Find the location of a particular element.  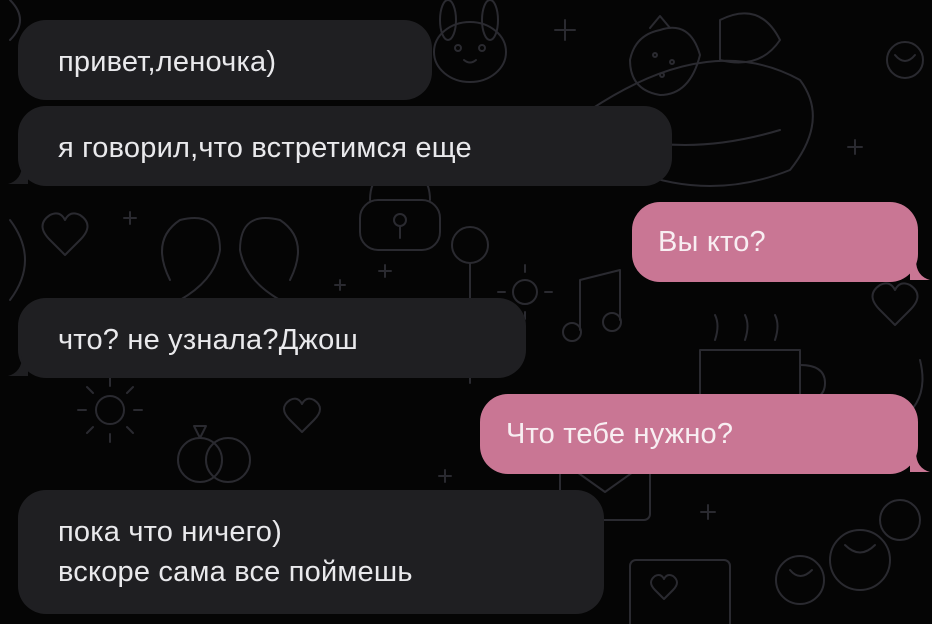

incoming-message: что? не узнала?Джош is located at coordinates (272, 338).